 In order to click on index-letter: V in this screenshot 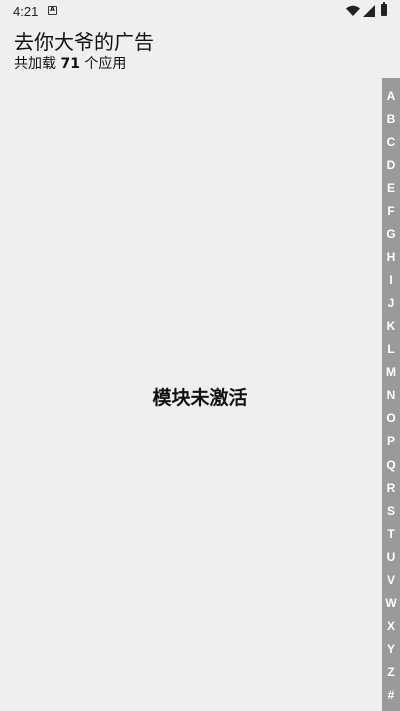, I will do `click(391, 580)`.